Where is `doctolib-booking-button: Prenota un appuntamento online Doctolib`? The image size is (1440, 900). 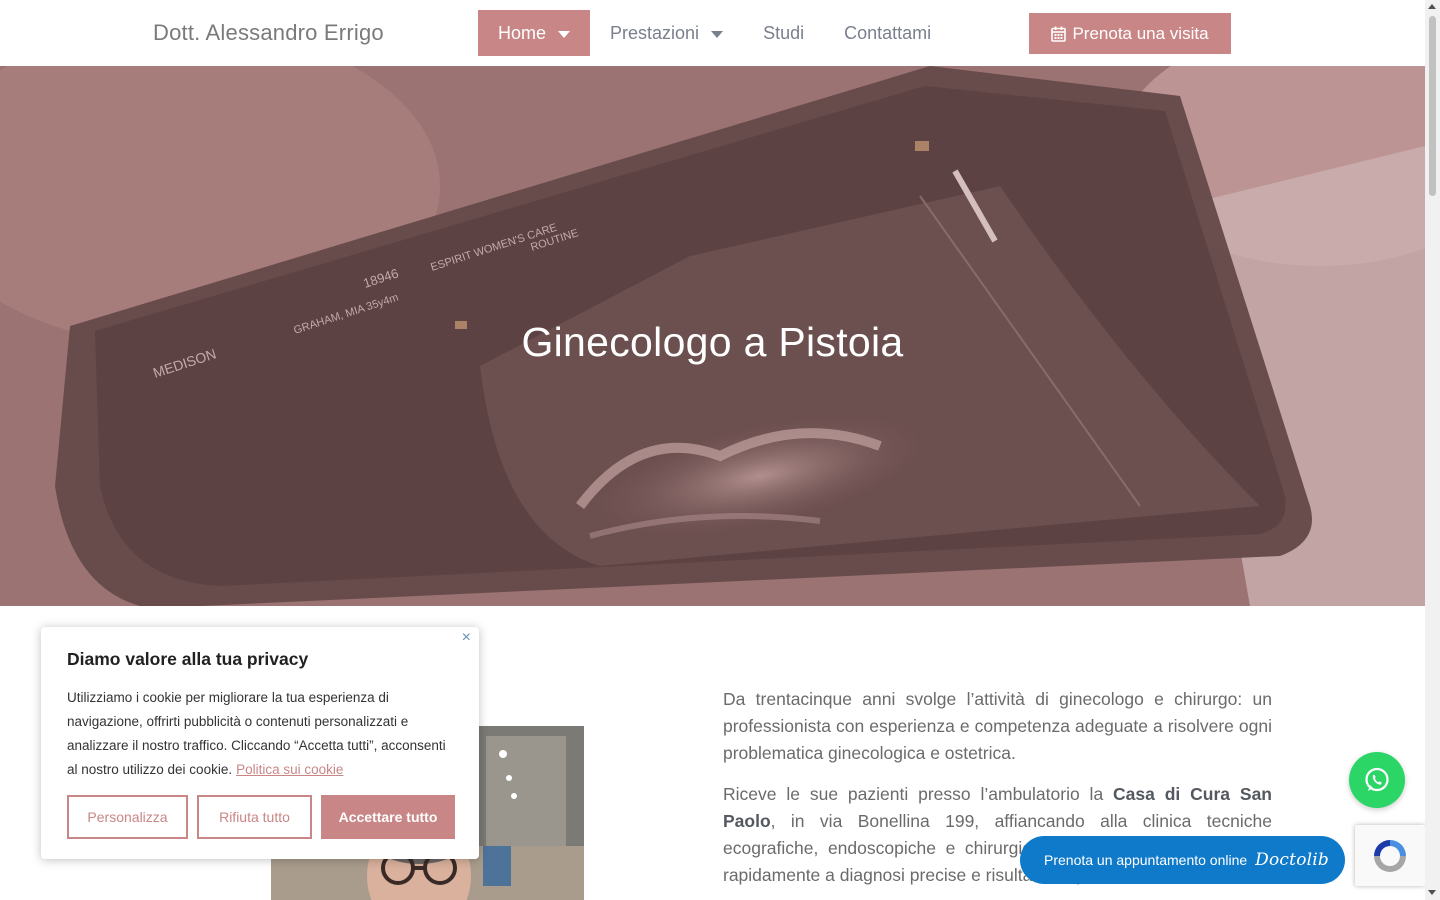 doctolib-booking-button: Prenota un appuntamento online Doctolib is located at coordinates (1182, 860).